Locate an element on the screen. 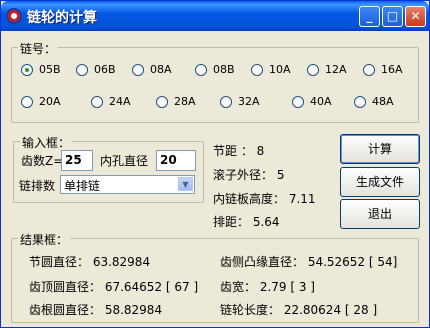 The height and width of the screenshot is (328, 430). radio-32A: 32A is located at coordinates (240, 101).